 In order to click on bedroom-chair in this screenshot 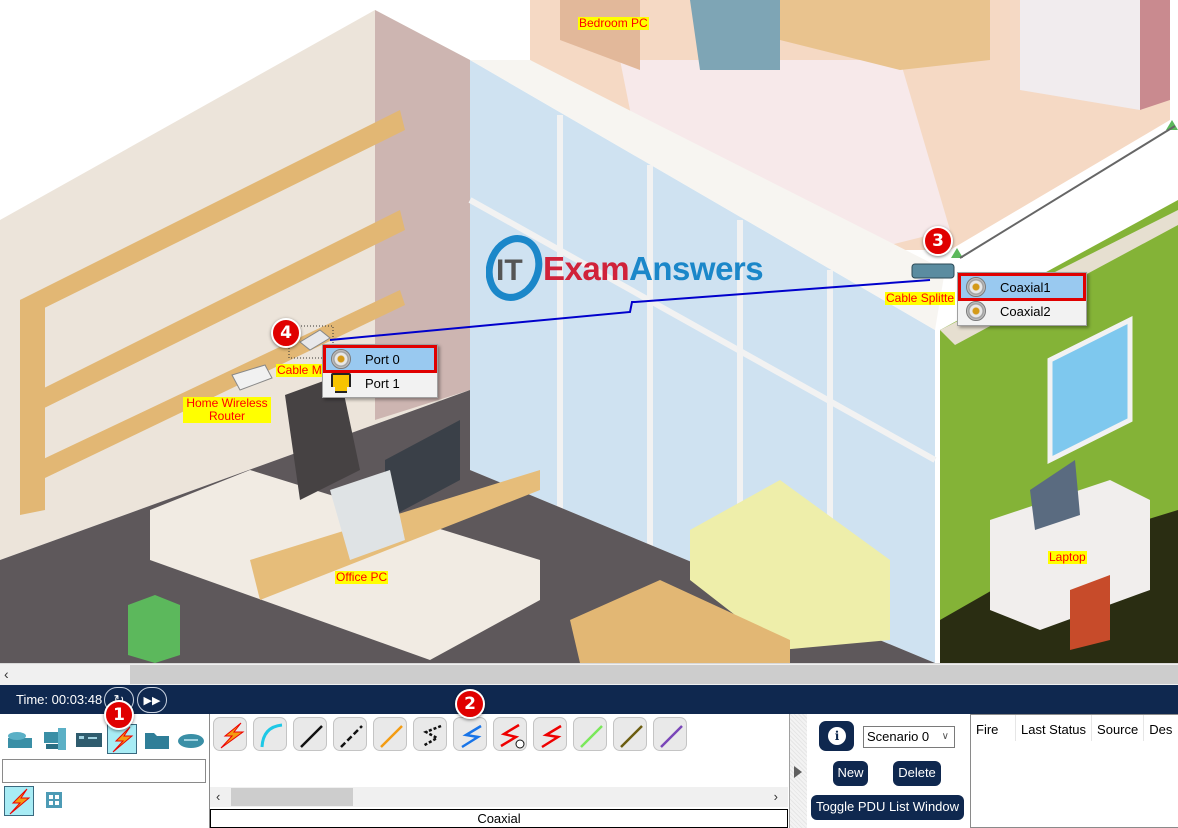, I will do `click(735, 35)`.